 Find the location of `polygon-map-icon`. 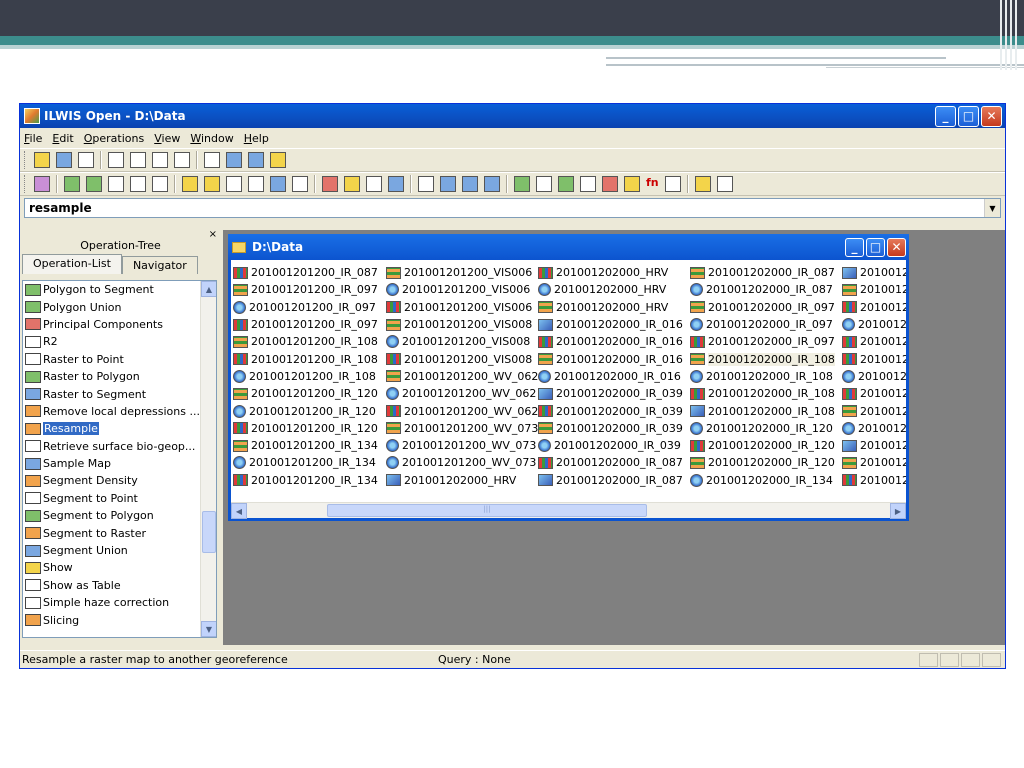

polygon-map-icon is located at coordinates (94, 184).